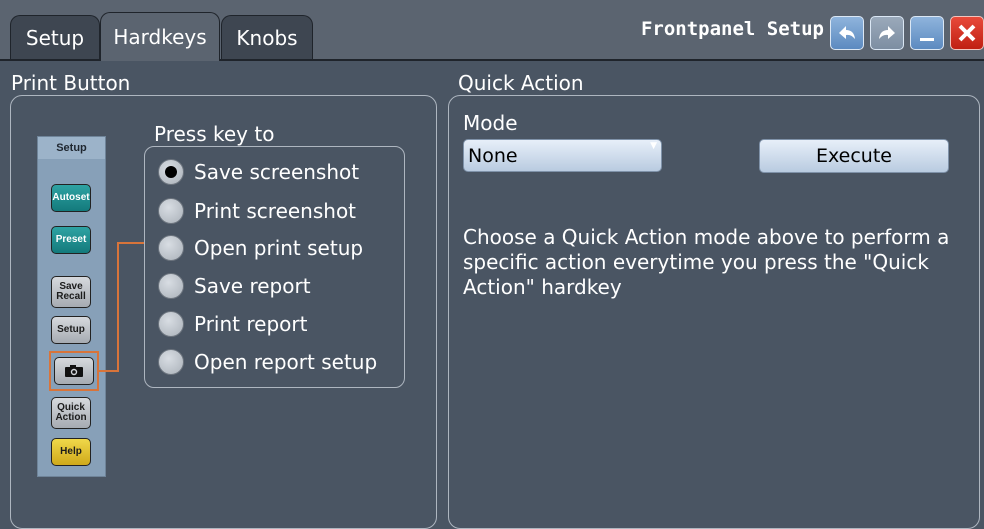 This screenshot has height=529, width=984. I want to click on hardkey-help: Help, so click(71, 452).